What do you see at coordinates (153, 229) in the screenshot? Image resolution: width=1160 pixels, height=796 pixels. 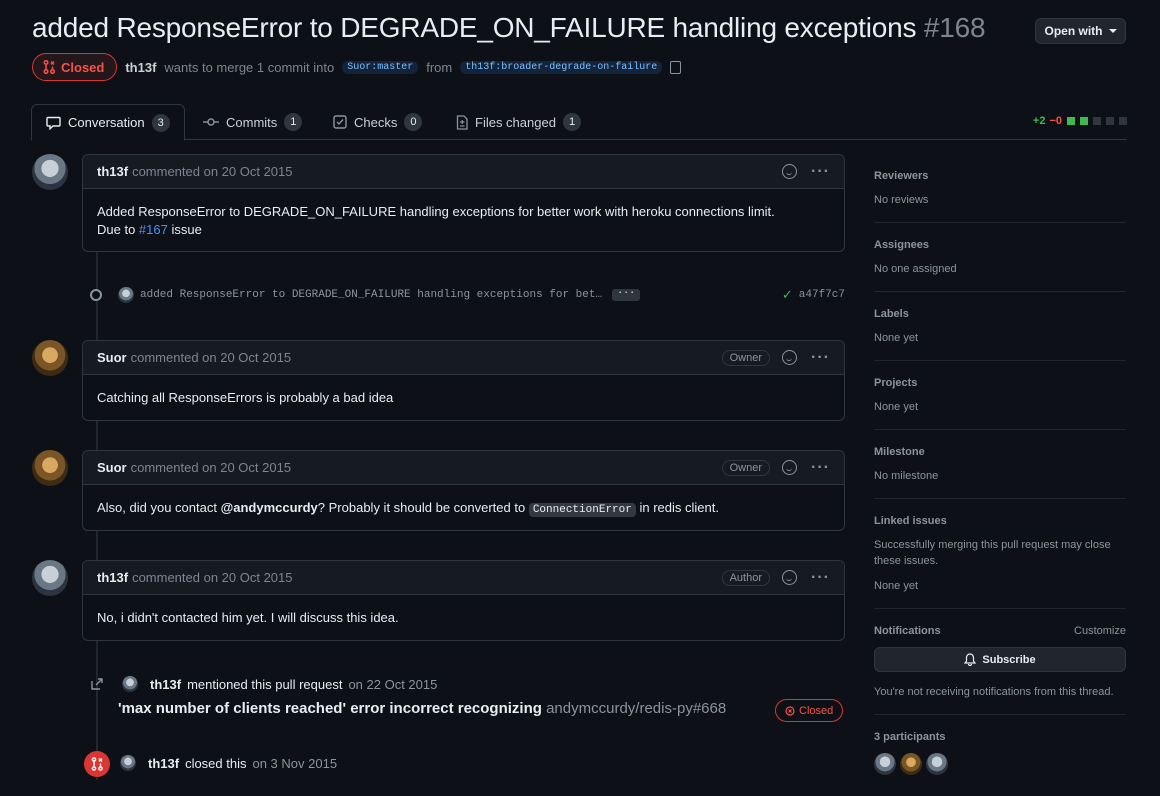 I see `issue-link: #167` at bounding box center [153, 229].